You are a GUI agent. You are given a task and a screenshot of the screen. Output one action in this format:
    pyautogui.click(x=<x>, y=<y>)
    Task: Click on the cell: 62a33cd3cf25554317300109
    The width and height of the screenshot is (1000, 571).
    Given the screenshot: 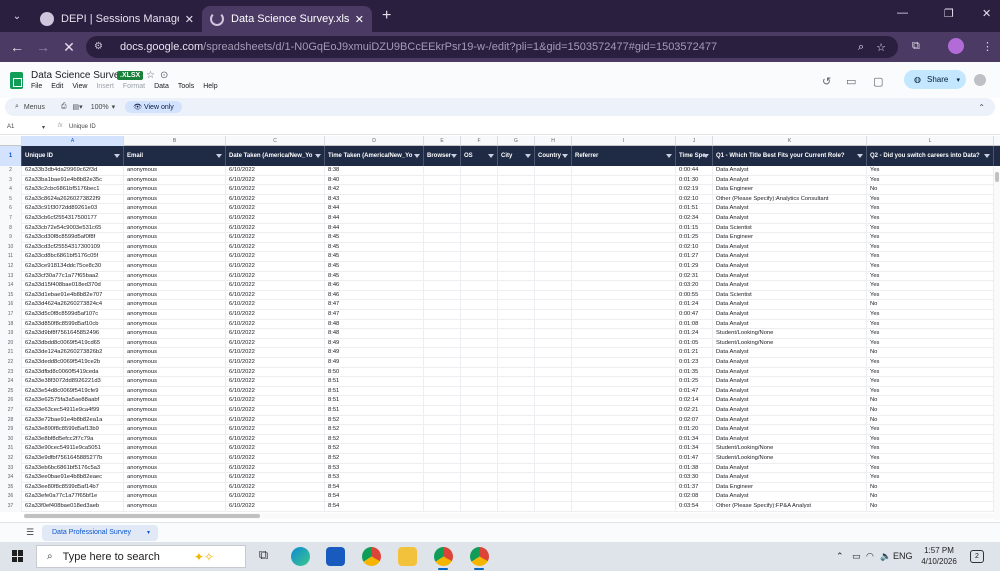 What is the action you would take?
    pyautogui.click(x=73, y=247)
    